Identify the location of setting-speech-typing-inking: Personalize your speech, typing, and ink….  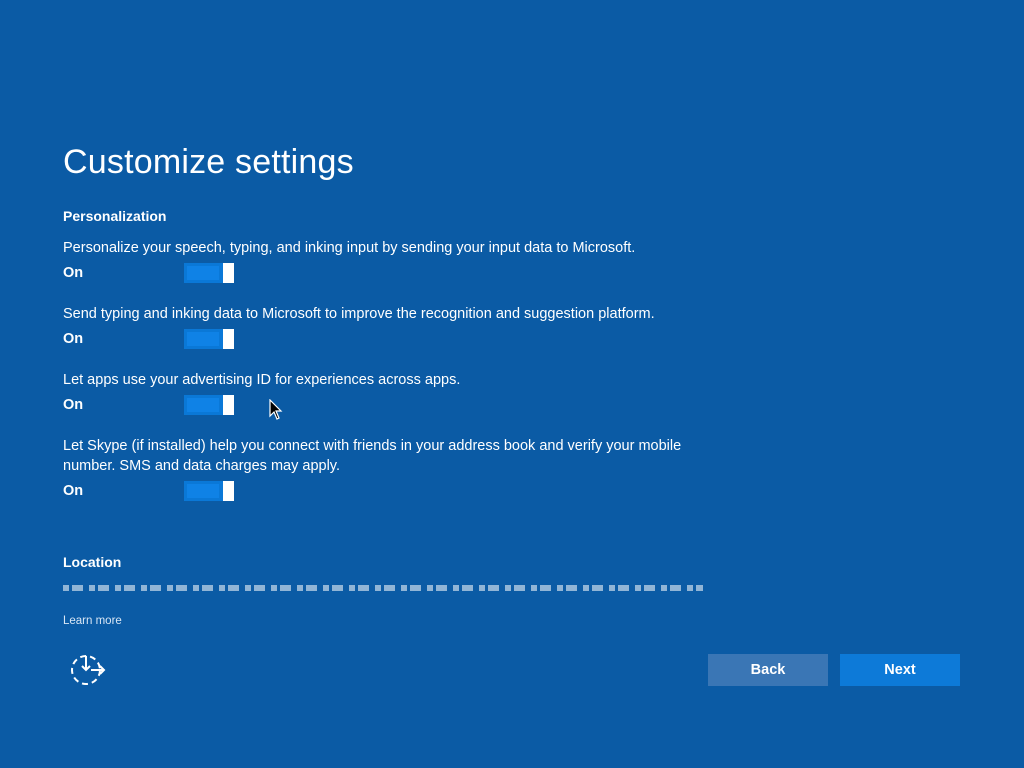
(393, 263).